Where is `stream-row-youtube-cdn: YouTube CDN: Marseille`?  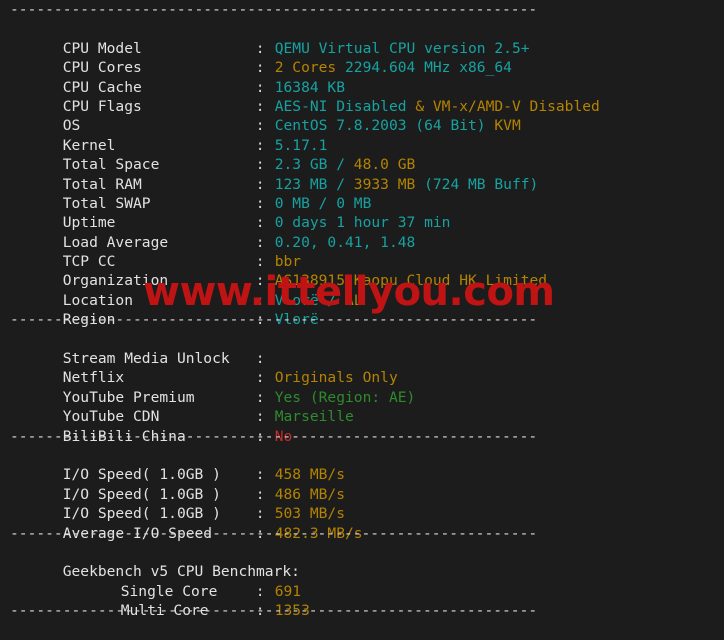
stream-row-youtube-cdn: YouTube CDN: Marseille is located at coordinates (362, 406).